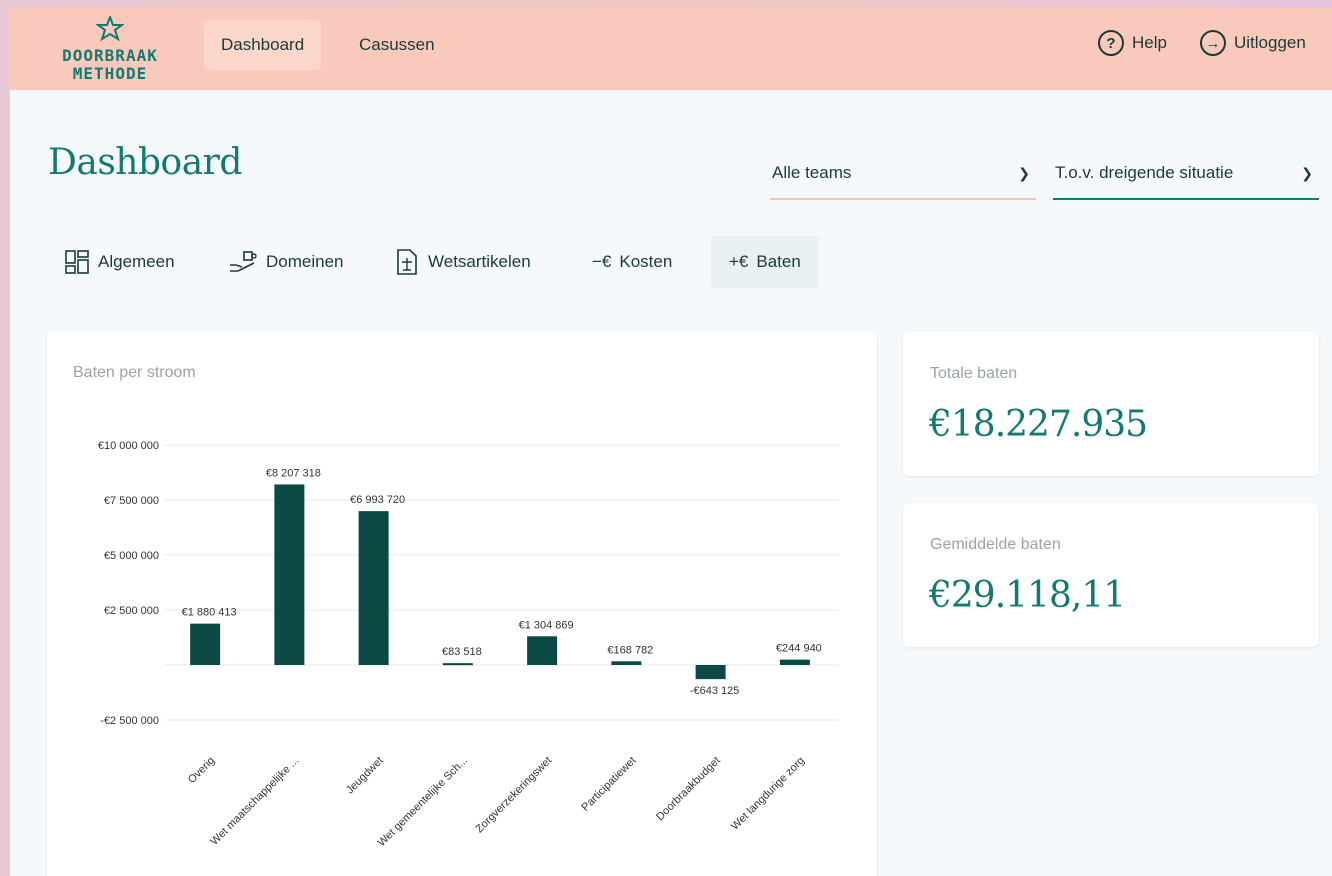 The height and width of the screenshot is (876, 1332). Describe the element at coordinates (546, 625) in the screenshot. I see `data-label: €1 304 869` at that location.